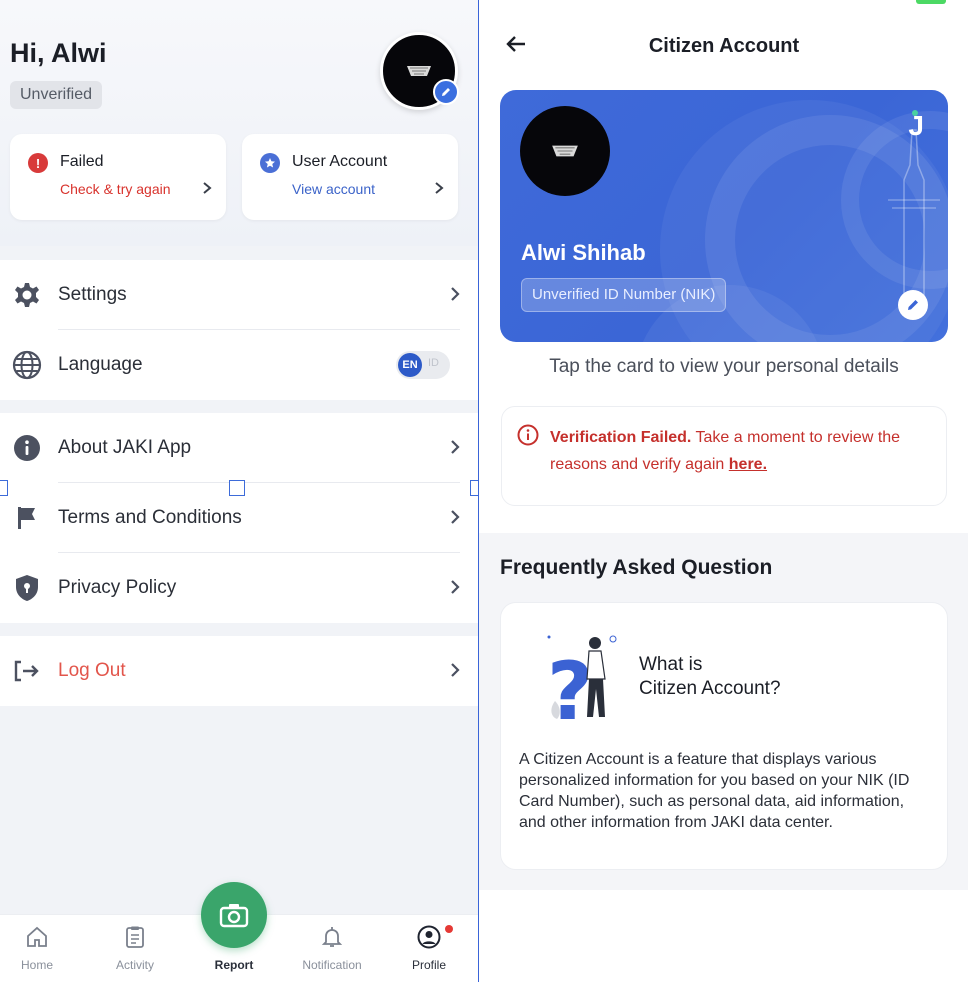 The image size is (968, 982). What do you see at coordinates (433, 363) in the screenshot?
I see `language-option-id: ID` at bounding box center [433, 363].